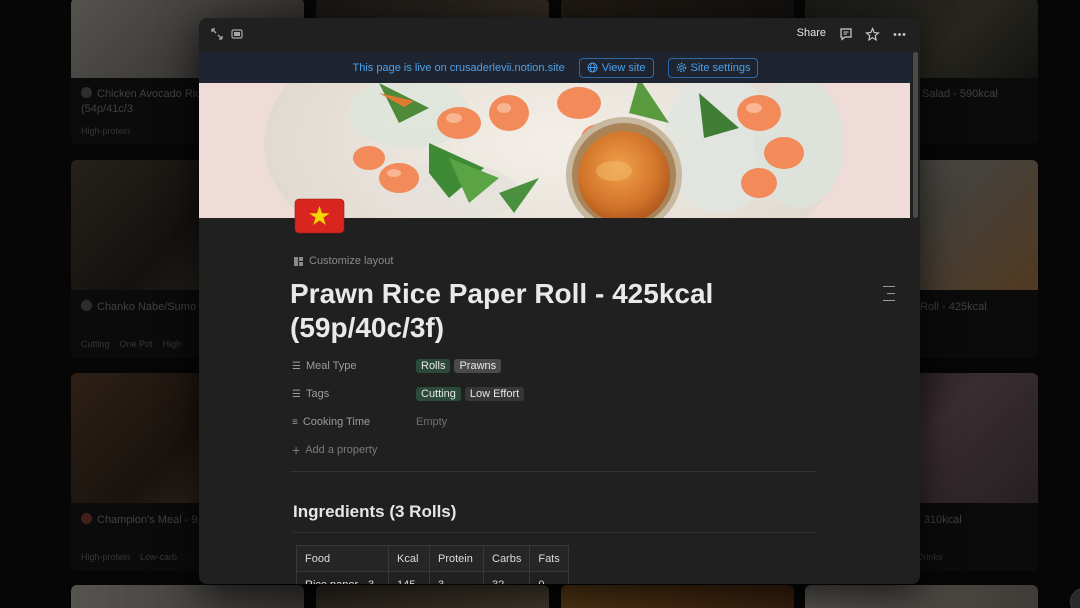  Describe the element at coordinates (438, 394) in the screenshot. I see `tag-cutting: Cutting` at that location.